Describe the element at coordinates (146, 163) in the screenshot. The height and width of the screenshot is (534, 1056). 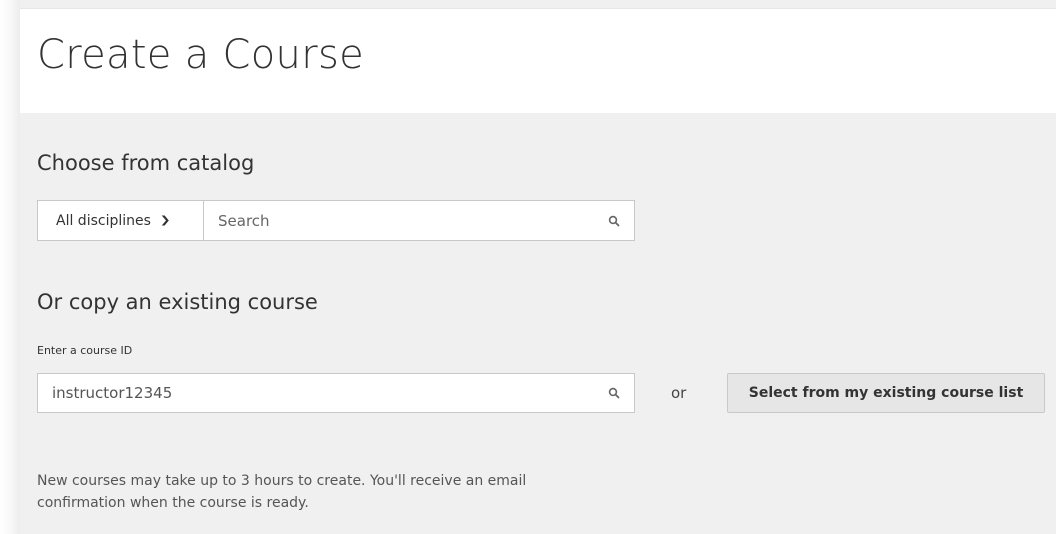
I see `catalog-heading: Choose from catalog` at that location.